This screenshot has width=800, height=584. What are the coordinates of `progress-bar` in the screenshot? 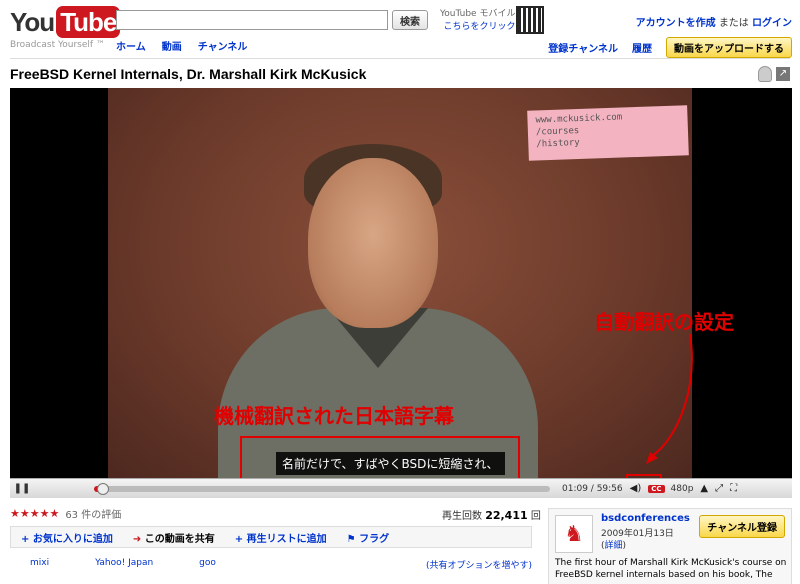 It's located at (322, 488).